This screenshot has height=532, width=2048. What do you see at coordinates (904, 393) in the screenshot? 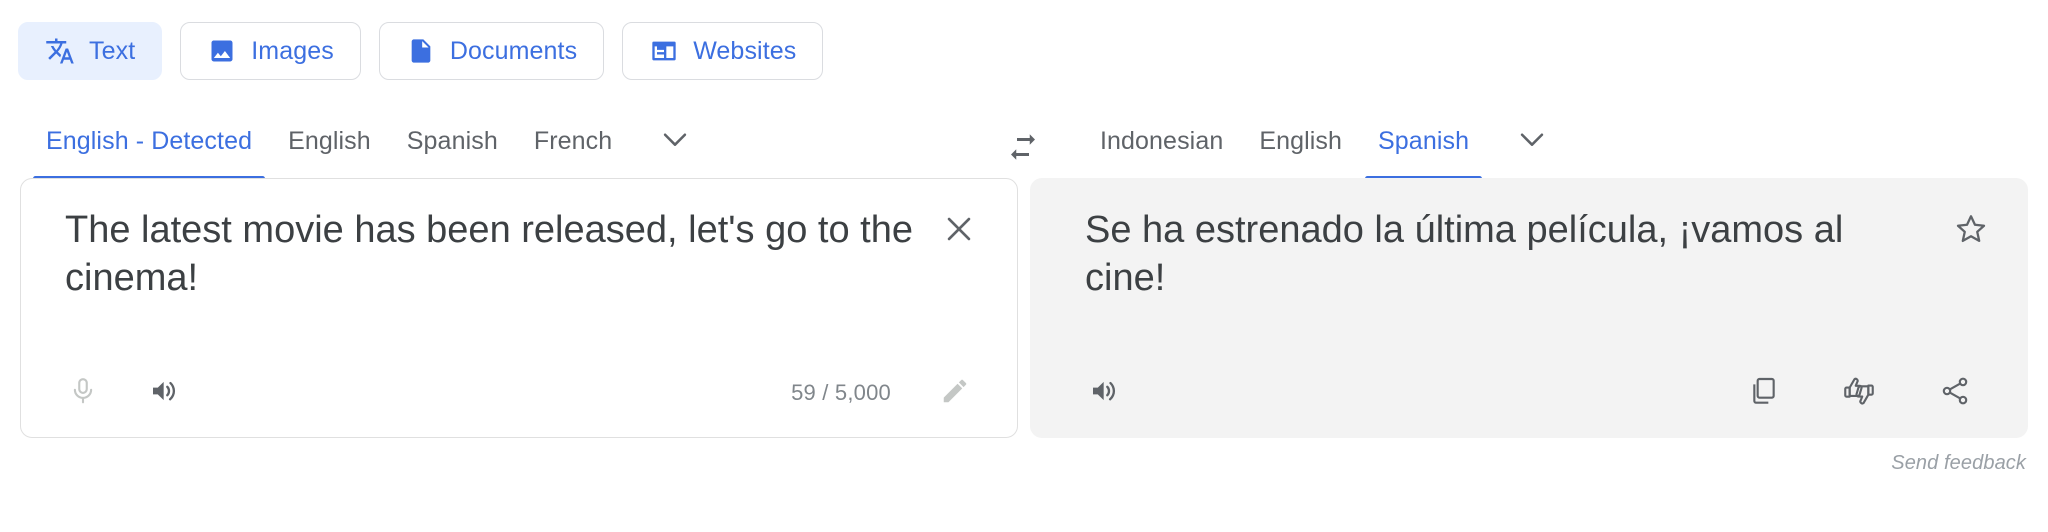
I see `source-toolbar-right: 59 / 5,000` at bounding box center [904, 393].